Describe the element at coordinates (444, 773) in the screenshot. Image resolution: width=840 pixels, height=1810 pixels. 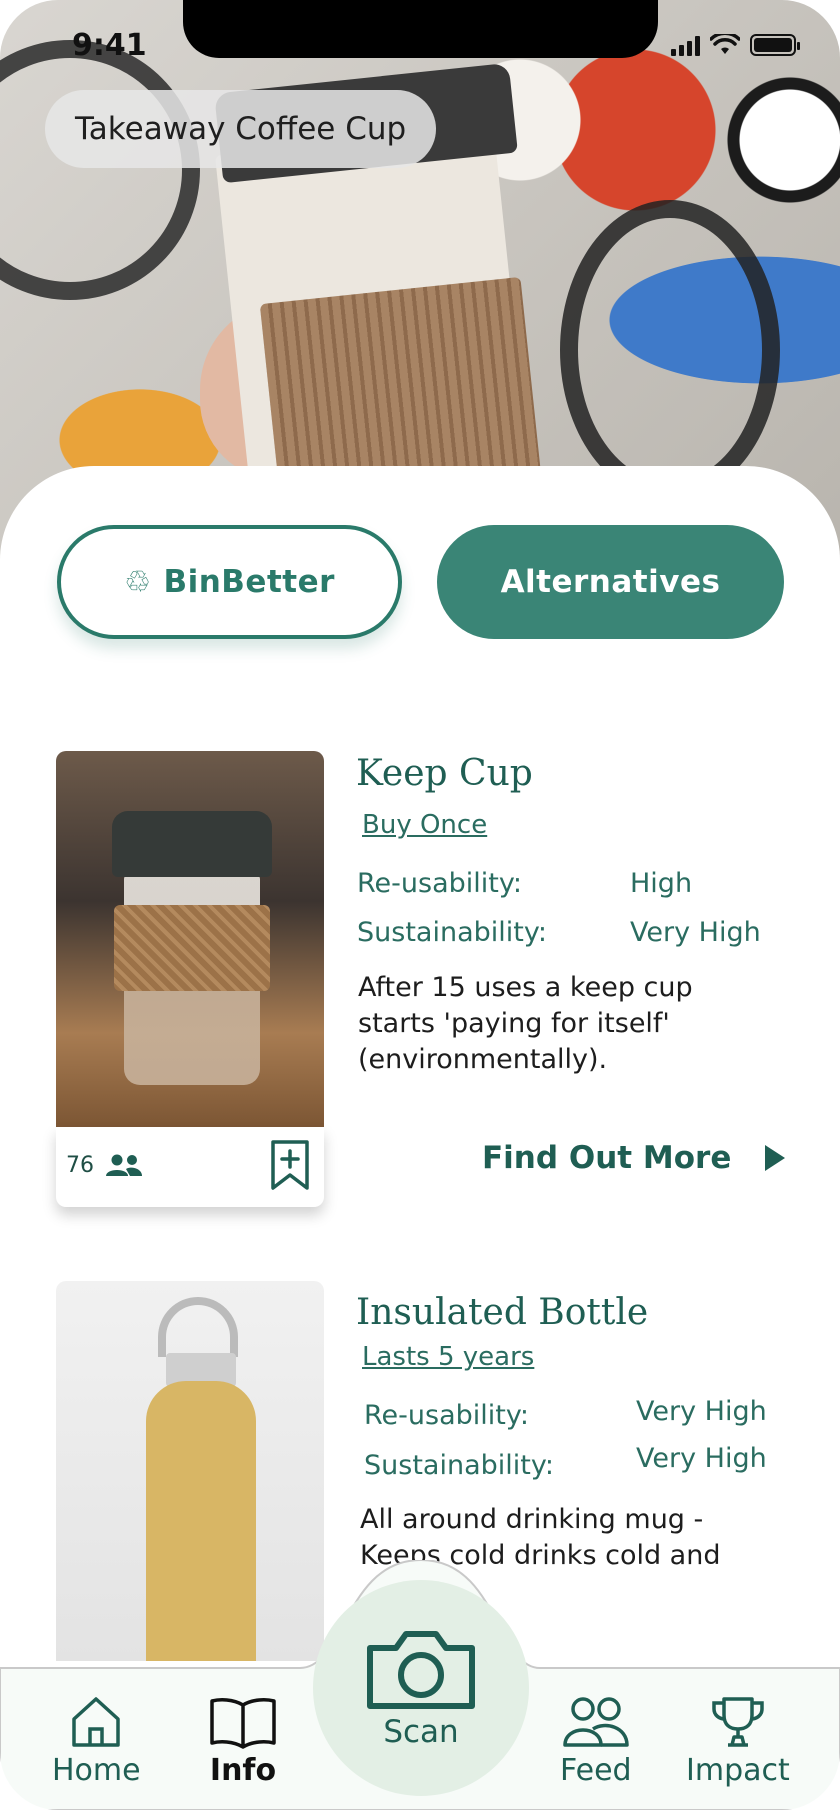
I see `alternative-name: Keep Cup` at that location.